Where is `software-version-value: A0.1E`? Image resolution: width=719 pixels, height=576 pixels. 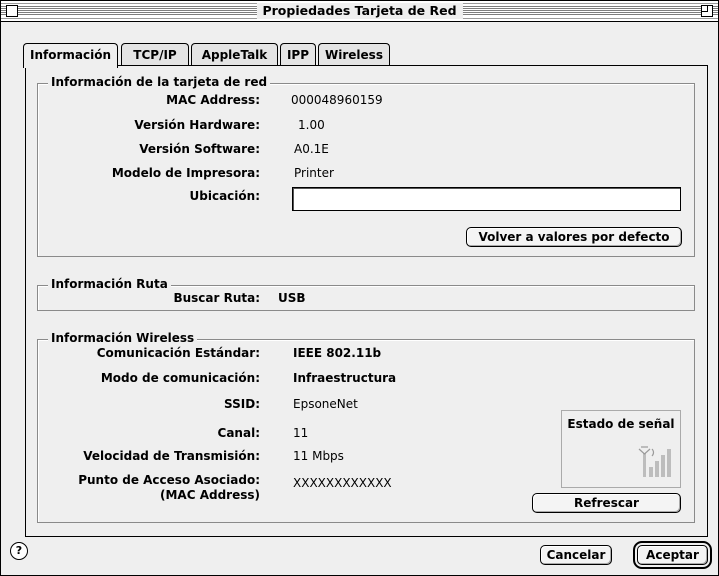
software-version-value: A0.1E is located at coordinates (311, 149).